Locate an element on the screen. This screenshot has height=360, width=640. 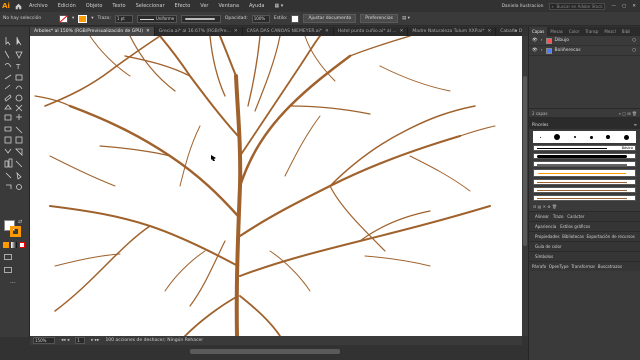
tab-mezcla: Mezcl is located at coordinates (609, 31).